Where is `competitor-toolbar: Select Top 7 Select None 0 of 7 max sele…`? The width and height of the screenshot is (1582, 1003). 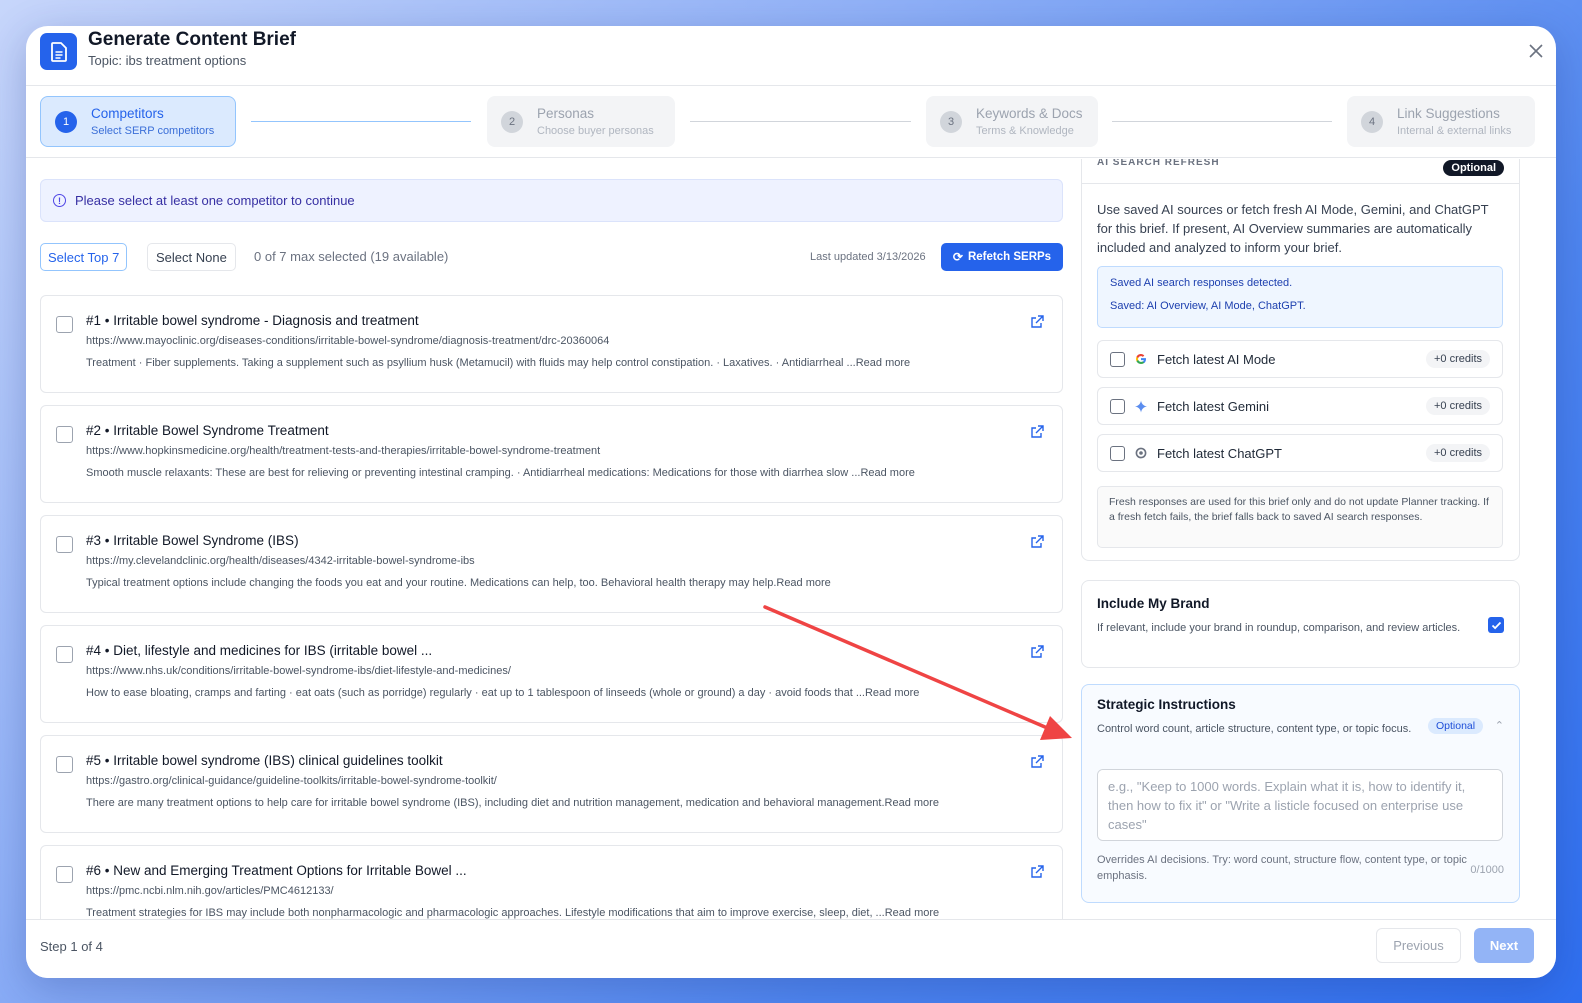
competitor-toolbar: Select Top 7 Select None 0 of 7 max sele… is located at coordinates (551, 257).